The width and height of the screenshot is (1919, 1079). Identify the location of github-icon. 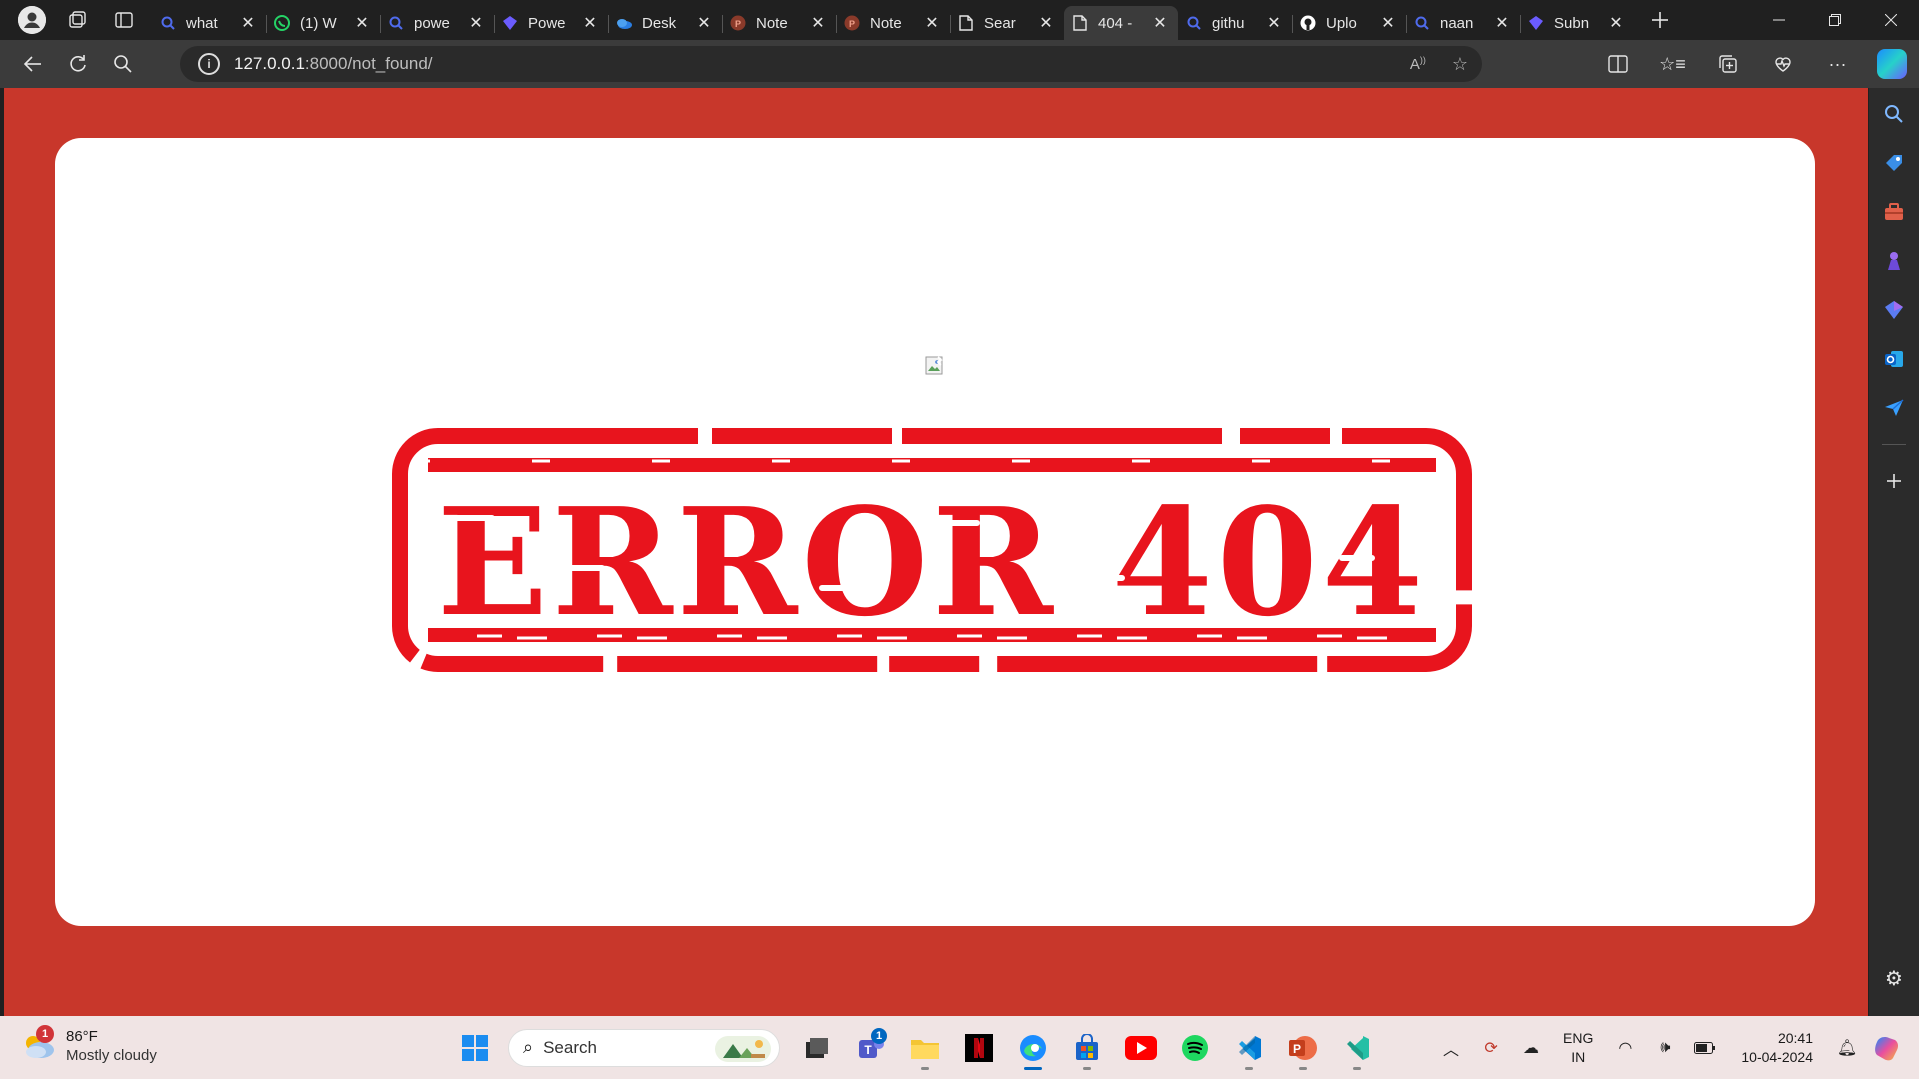
(1308, 23).